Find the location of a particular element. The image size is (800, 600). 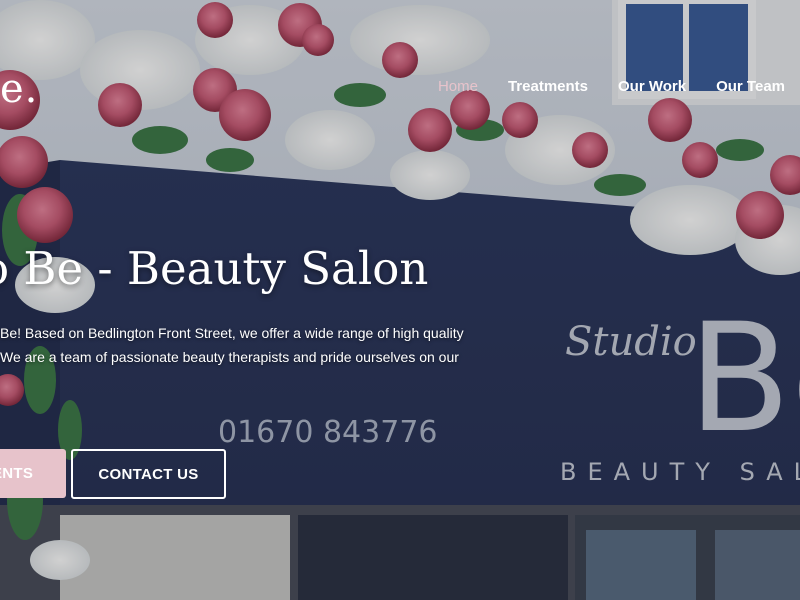

main-nav: Home Treatments Our Work Our Team is located at coordinates (611, 86).